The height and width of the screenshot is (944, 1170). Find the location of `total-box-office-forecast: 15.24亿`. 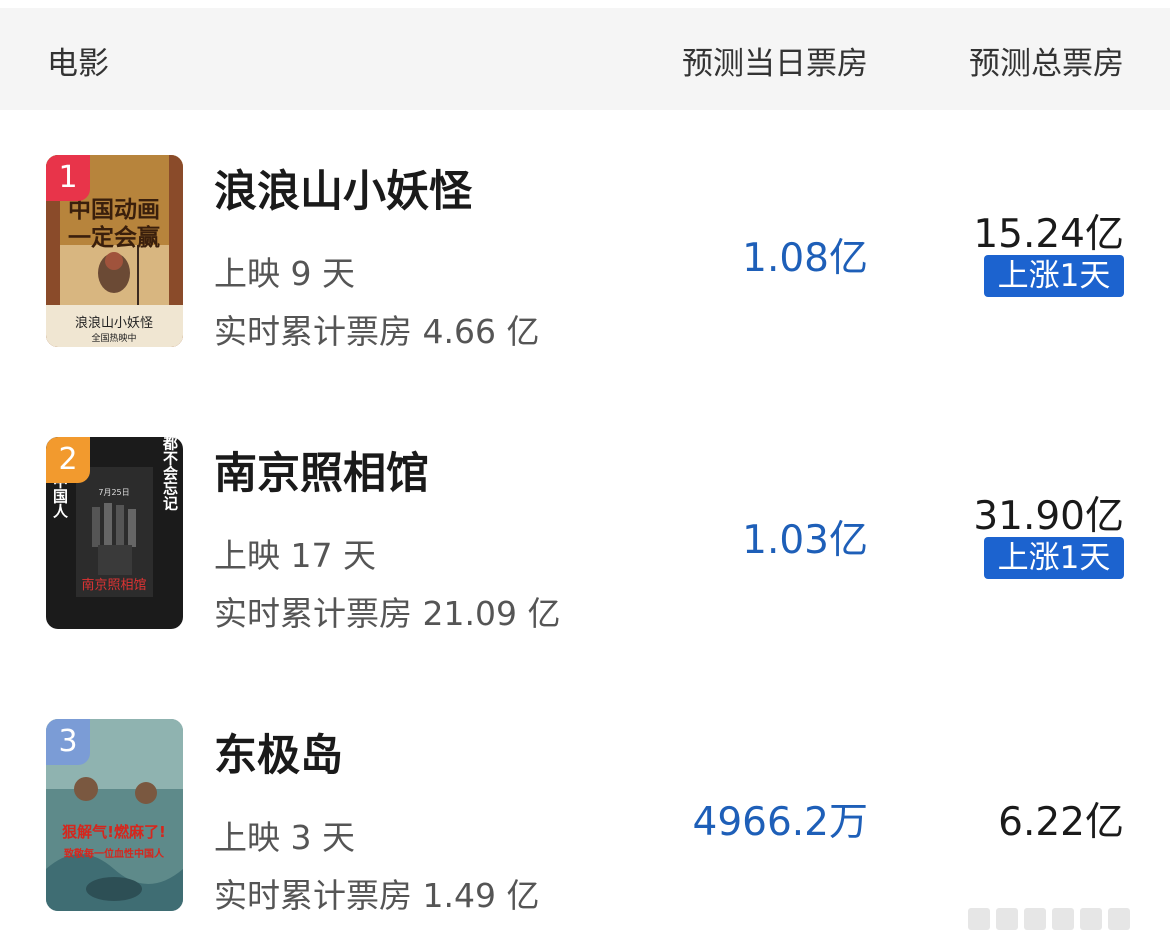

total-box-office-forecast: 15.24亿 is located at coordinates (1048, 234).